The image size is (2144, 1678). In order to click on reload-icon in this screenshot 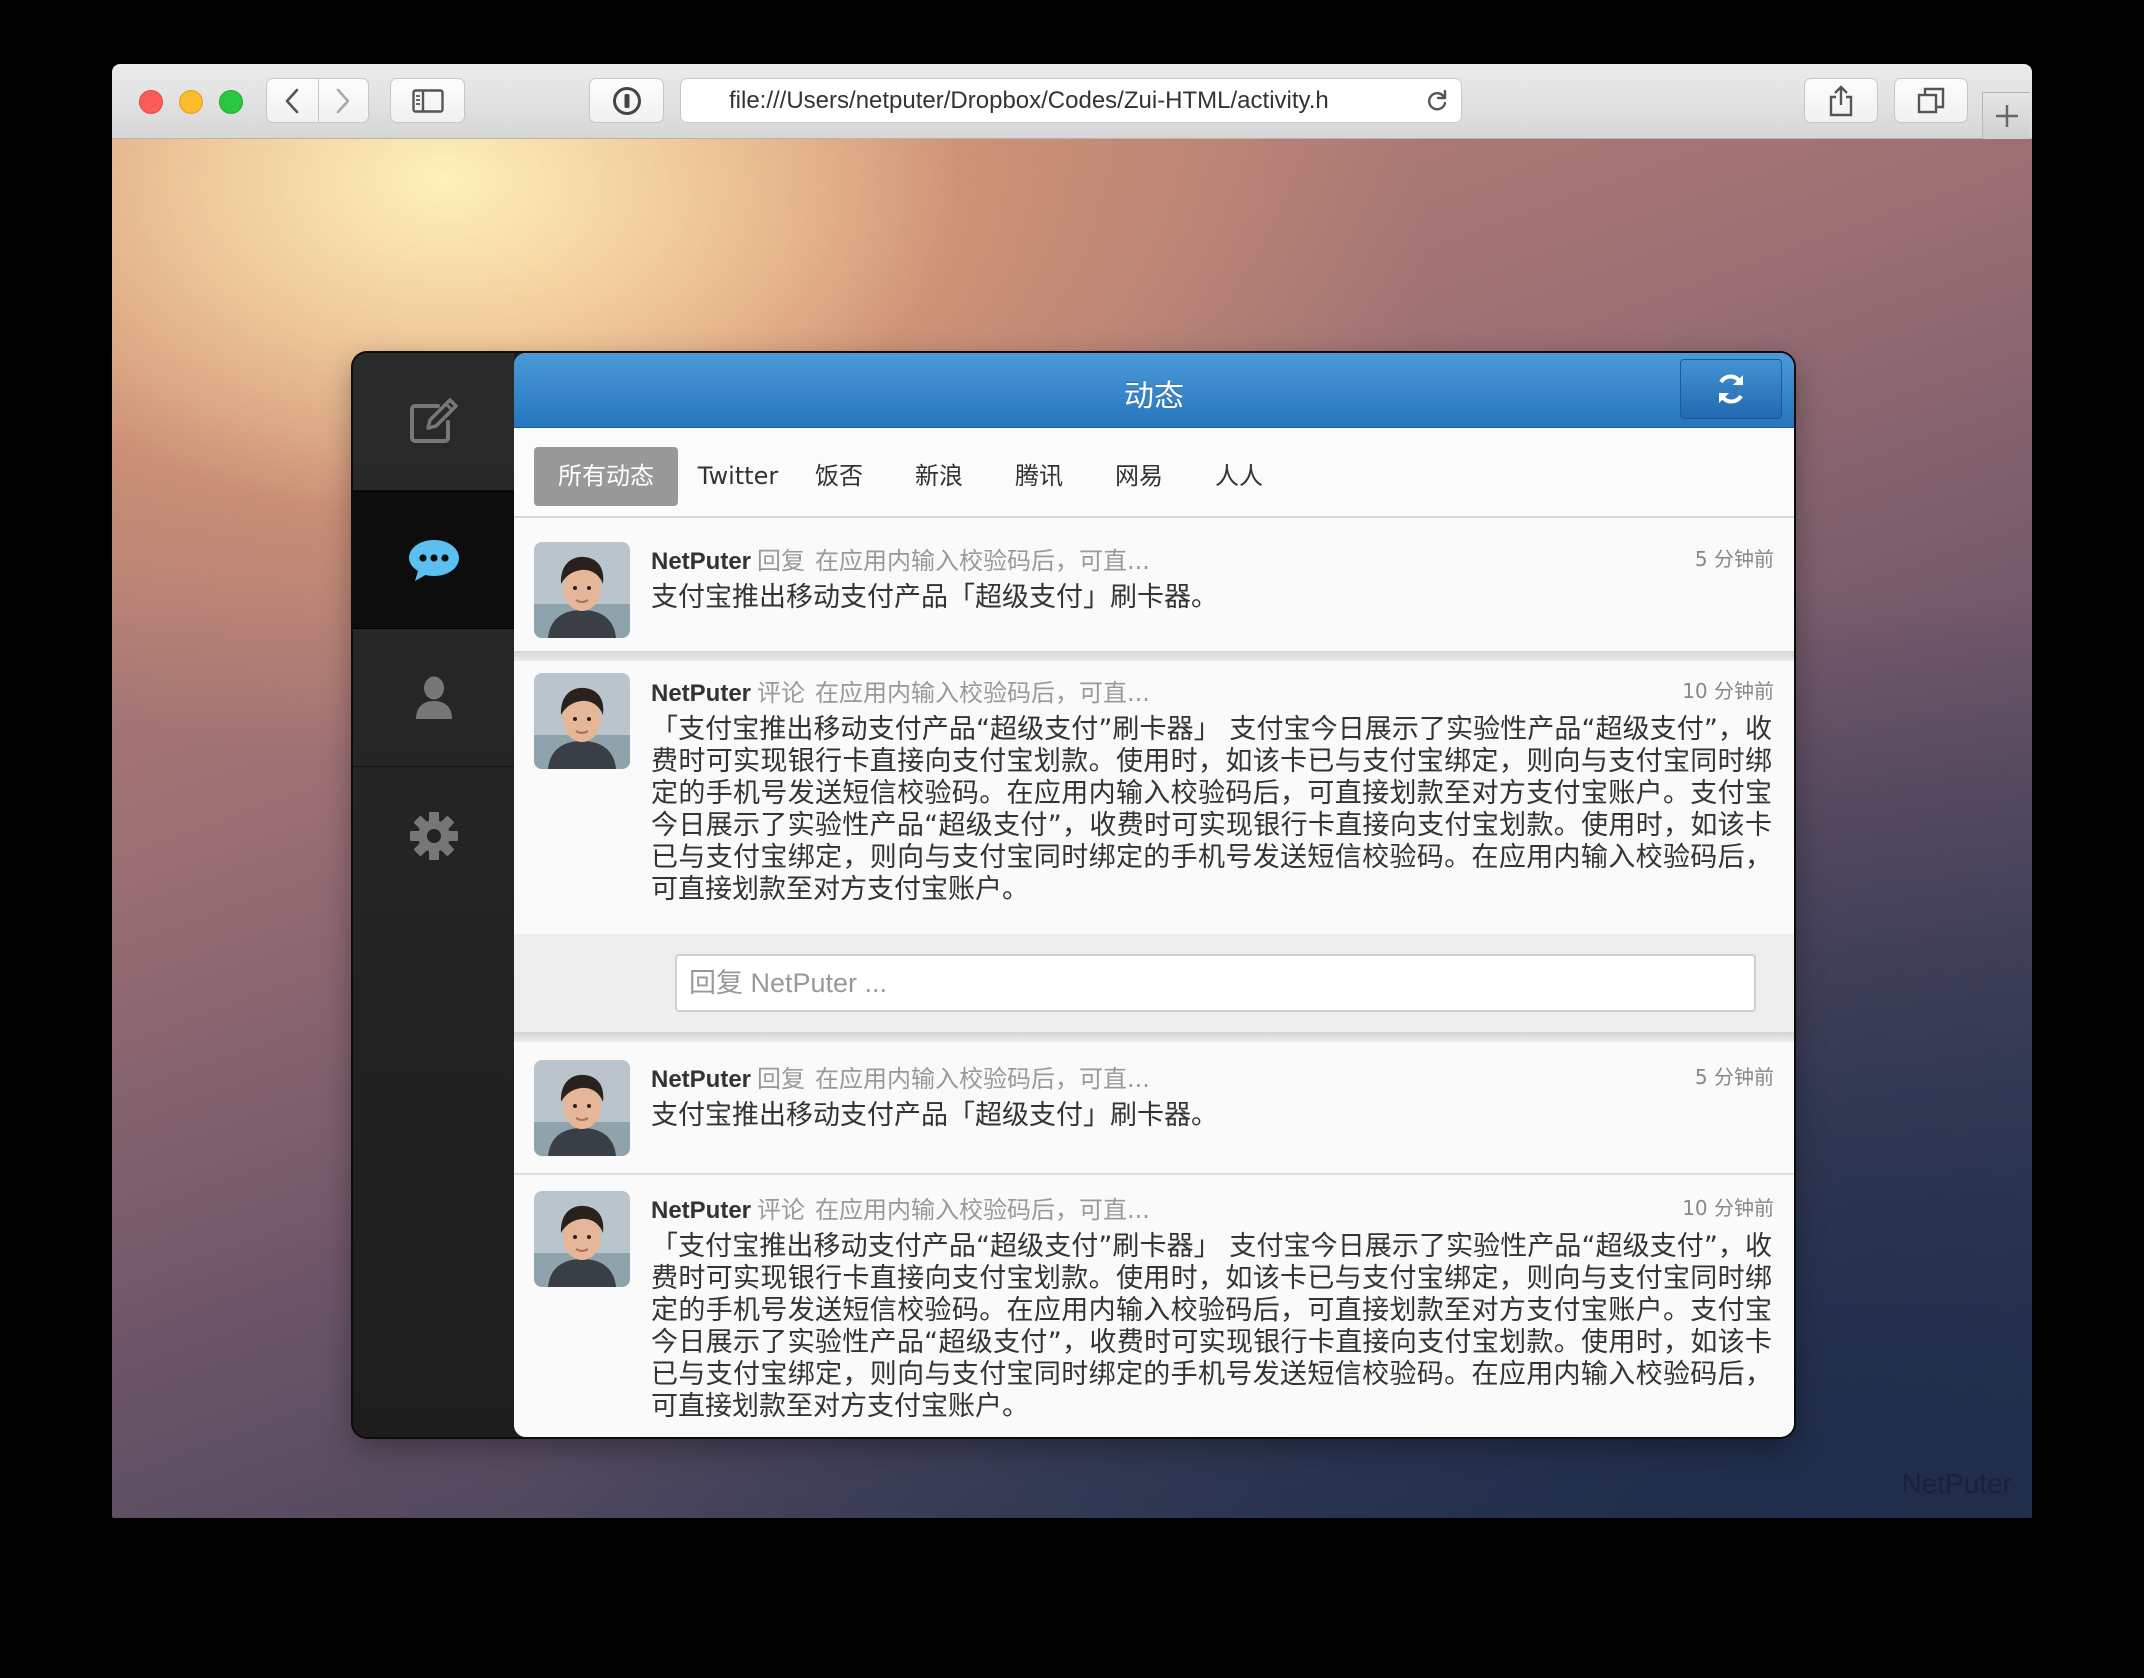, I will do `click(1437, 101)`.